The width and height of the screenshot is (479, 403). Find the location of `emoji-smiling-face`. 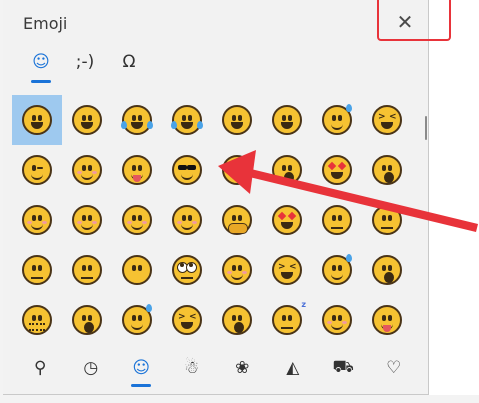

emoji-smiling-face is located at coordinates (237, 120).